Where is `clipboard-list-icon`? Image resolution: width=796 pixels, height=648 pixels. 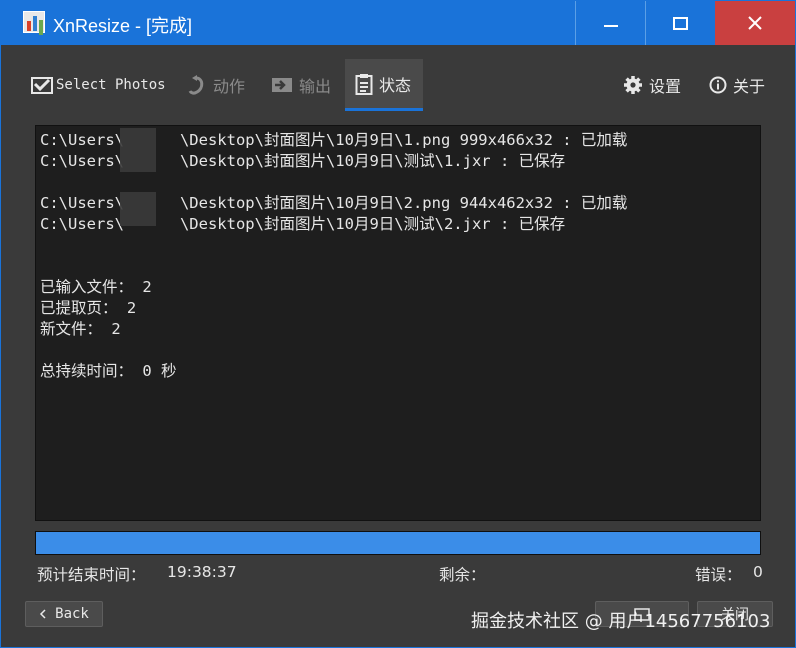 clipboard-list-icon is located at coordinates (364, 84).